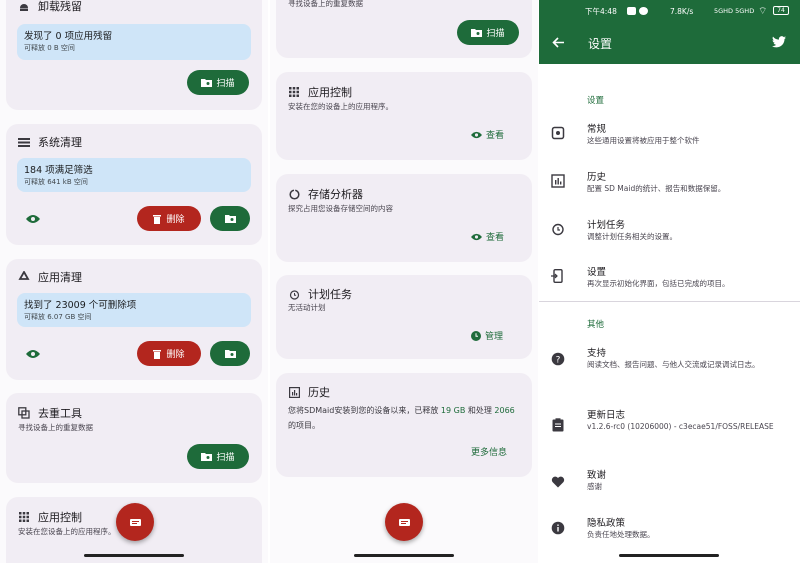  Describe the element at coordinates (643, 140) in the screenshot. I see `settings-item-subtitle: 这些通用设置将被应用于整个软件` at that location.